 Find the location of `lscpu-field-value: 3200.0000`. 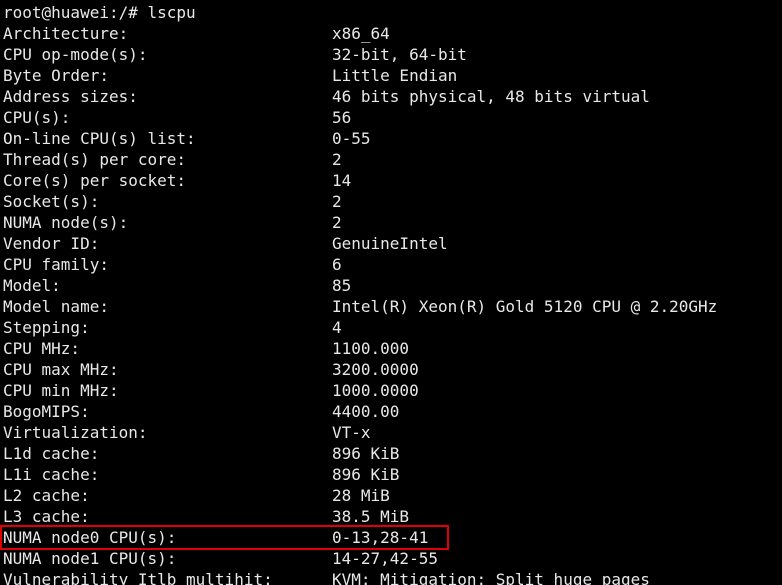

lscpu-field-value: 3200.0000 is located at coordinates (375, 369).